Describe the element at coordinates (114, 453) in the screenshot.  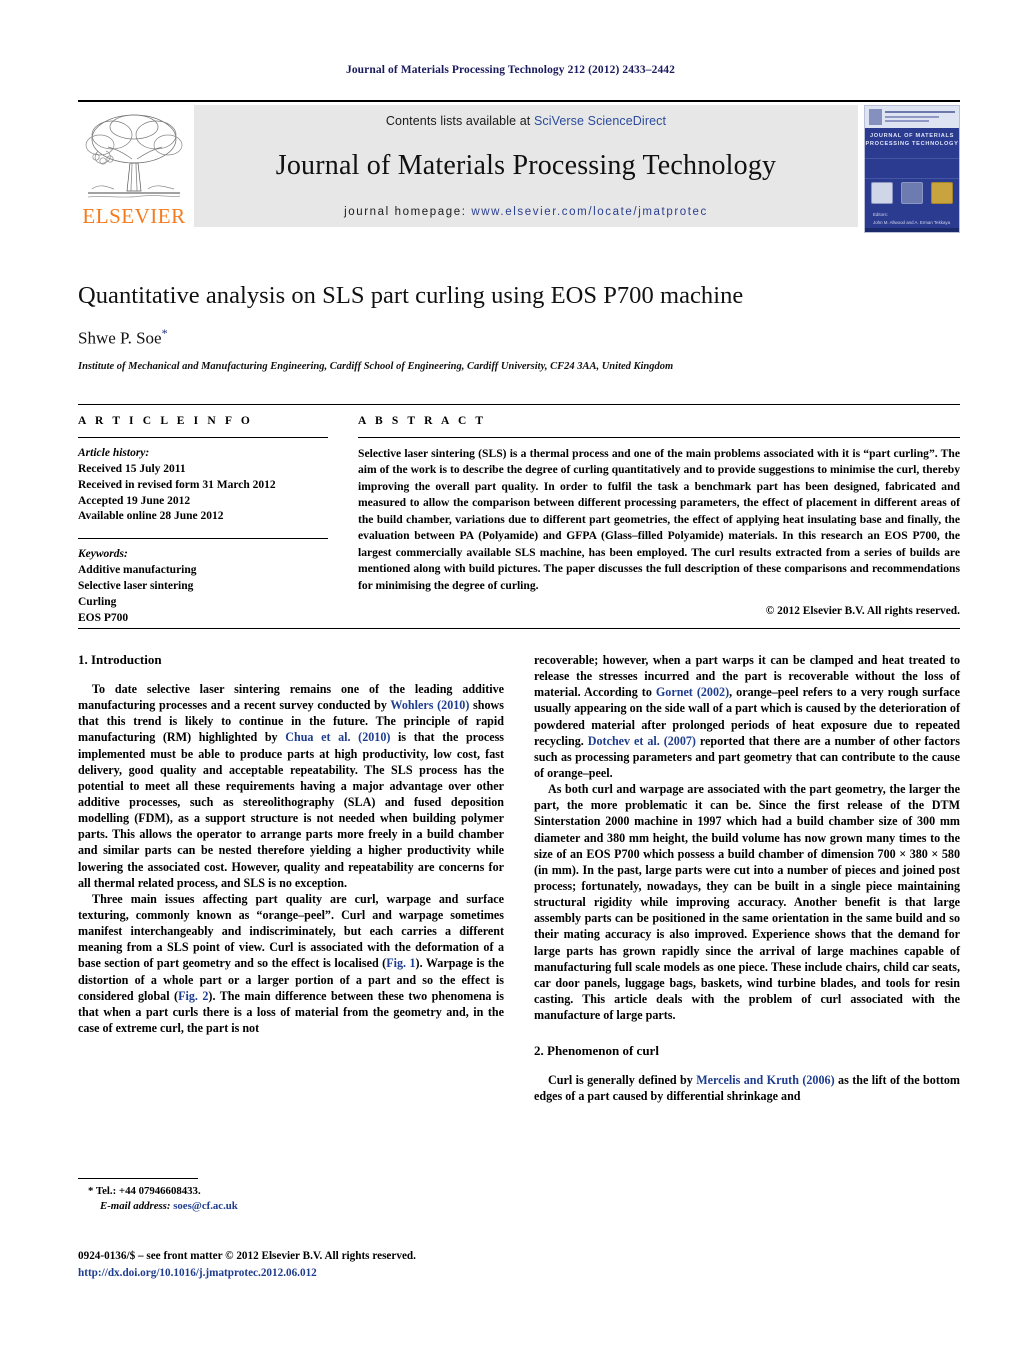
I see `article-history-label: Article history:` at that location.